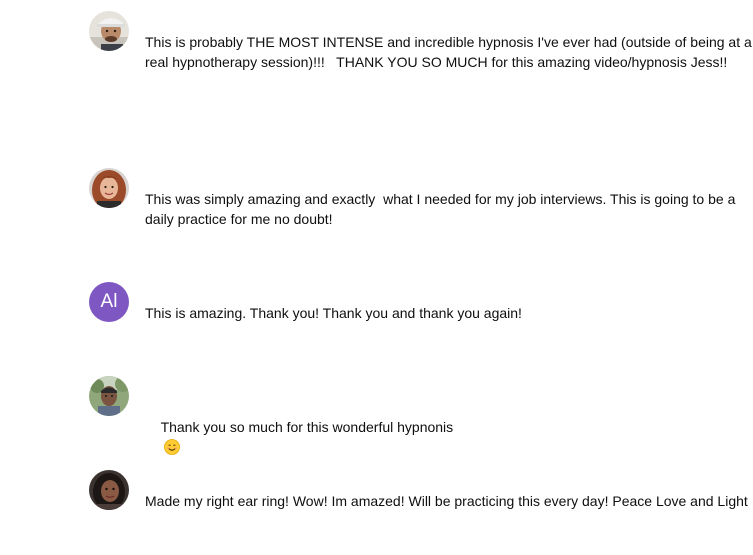 The height and width of the screenshot is (555, 753). Describe the element at coordinates (171, 447) in the screenshot. I see `smiling-face-icon` at that location.